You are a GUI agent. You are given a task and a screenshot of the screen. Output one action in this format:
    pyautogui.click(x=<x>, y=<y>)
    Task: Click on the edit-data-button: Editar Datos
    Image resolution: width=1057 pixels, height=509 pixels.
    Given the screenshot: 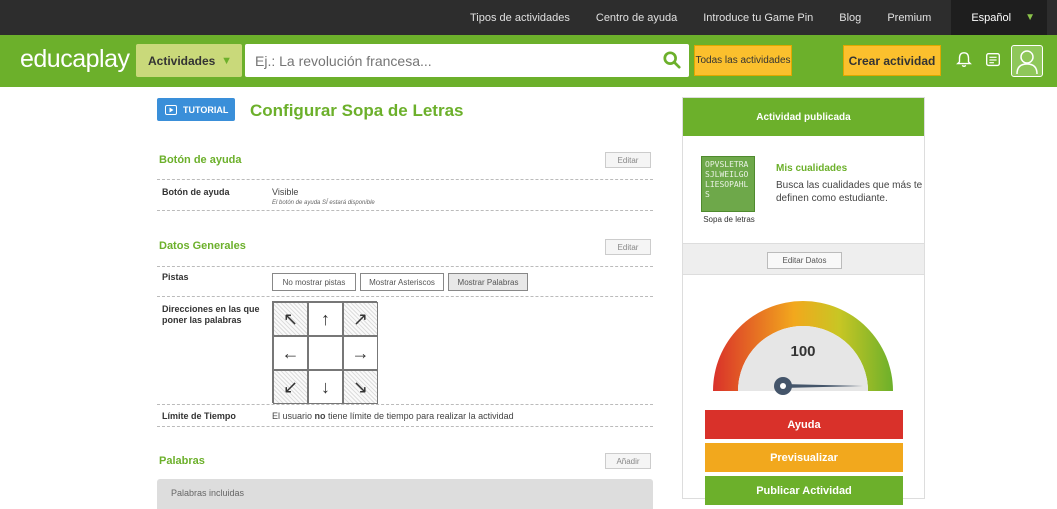 What is the action you would take?
    pyautogui.click(x=804, y=260)
    